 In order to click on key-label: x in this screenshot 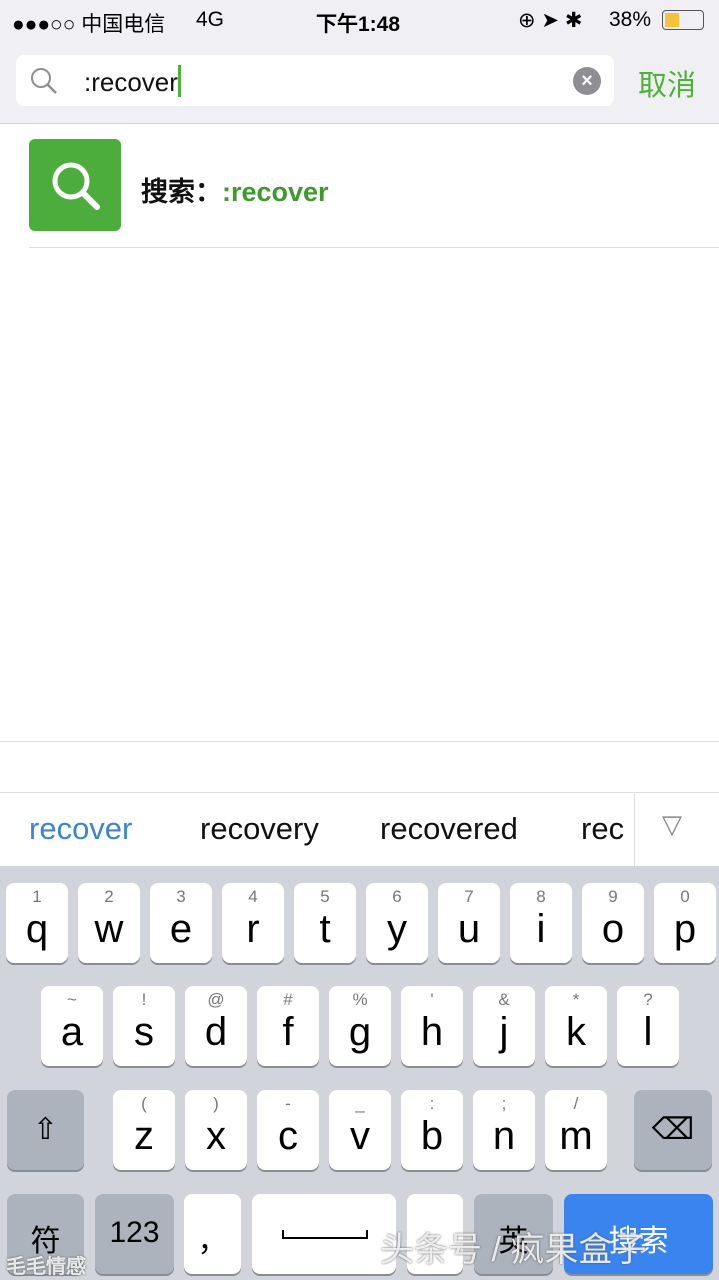, I will do `click(216, 1136)`.